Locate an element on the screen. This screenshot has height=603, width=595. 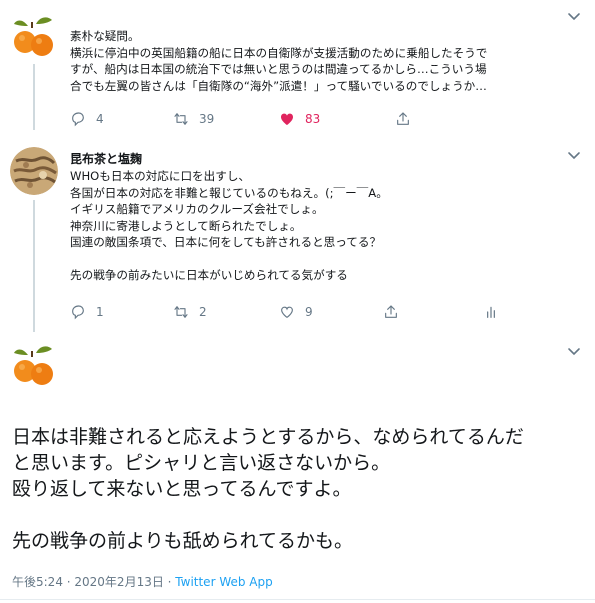
tweet1-actions: 4 39 83 is located at coordinates (245, 119).